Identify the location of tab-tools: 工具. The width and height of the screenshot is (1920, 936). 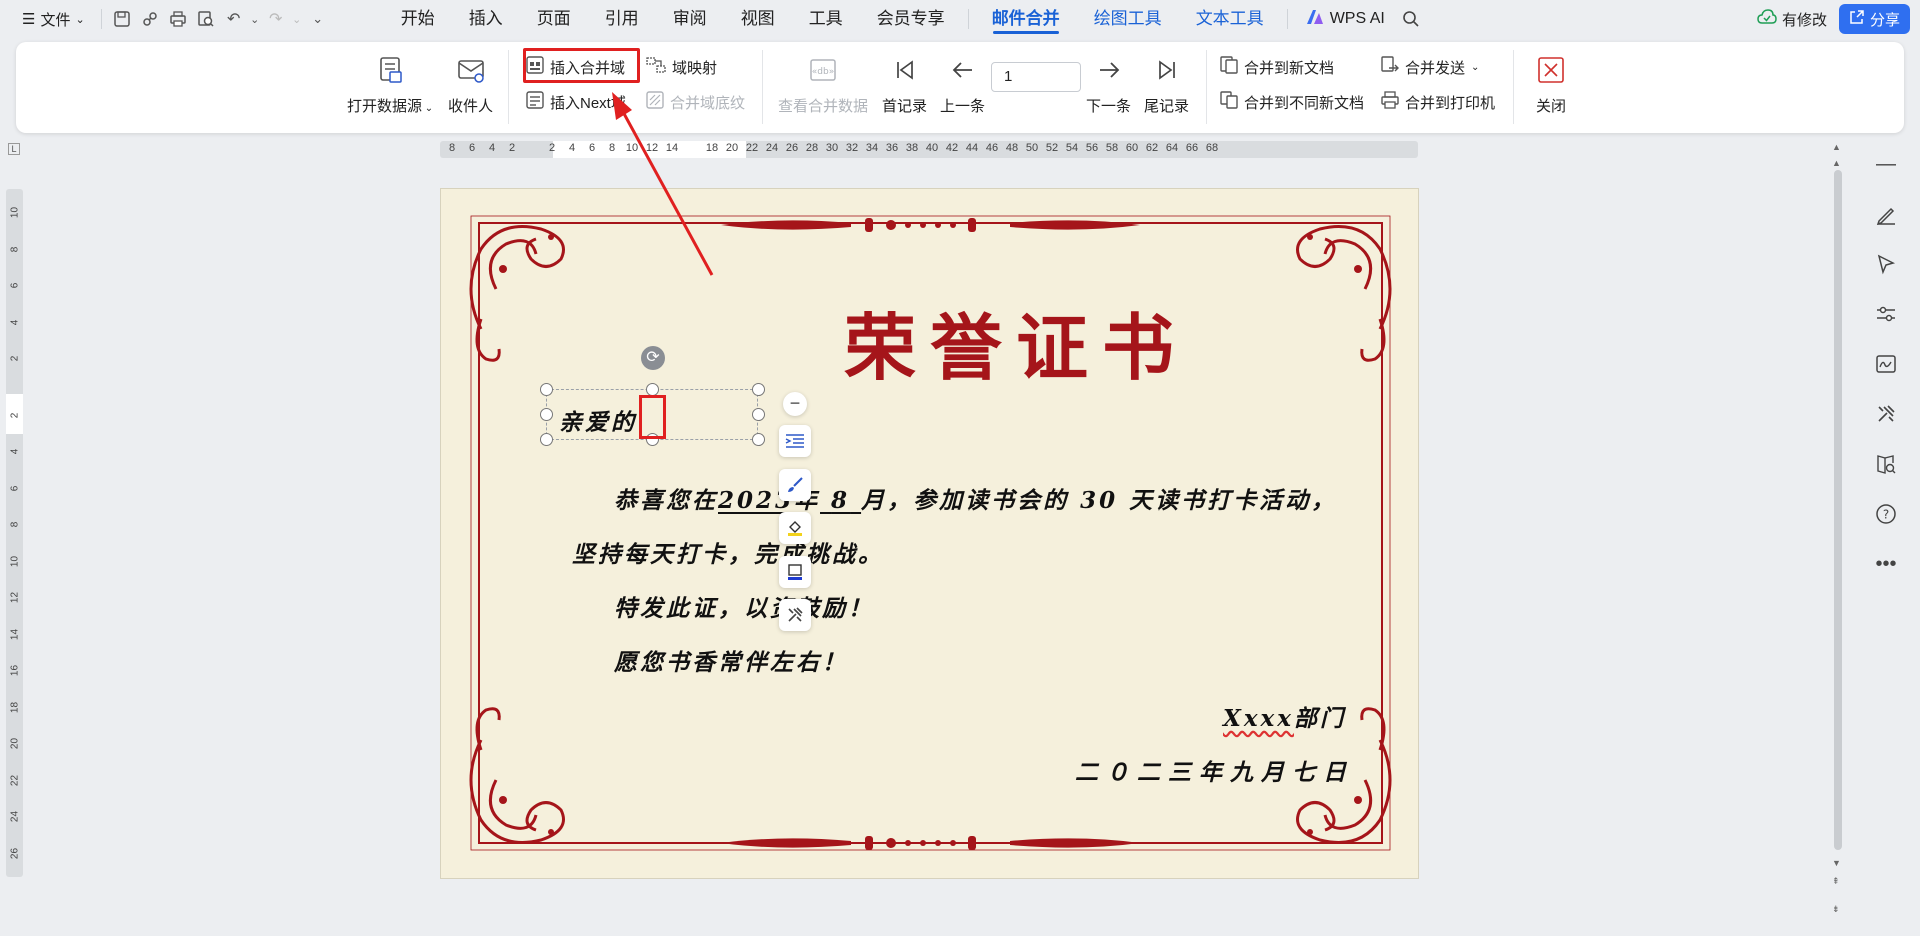
(826, 19).